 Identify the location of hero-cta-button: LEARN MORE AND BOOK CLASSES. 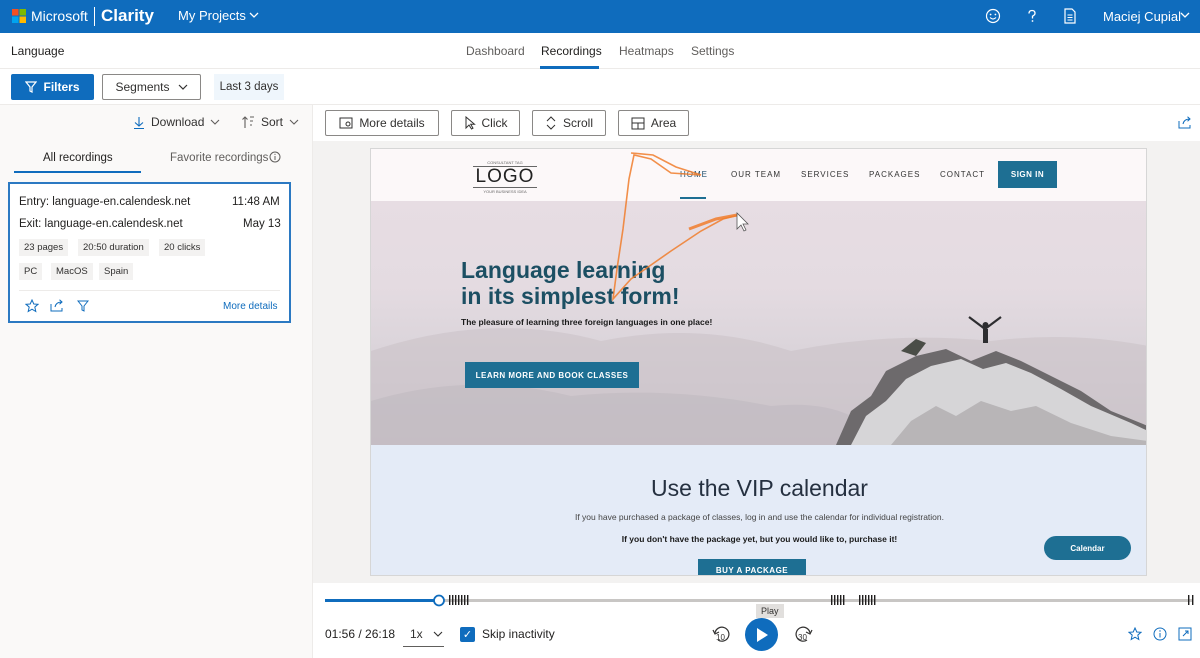
(552, 375).